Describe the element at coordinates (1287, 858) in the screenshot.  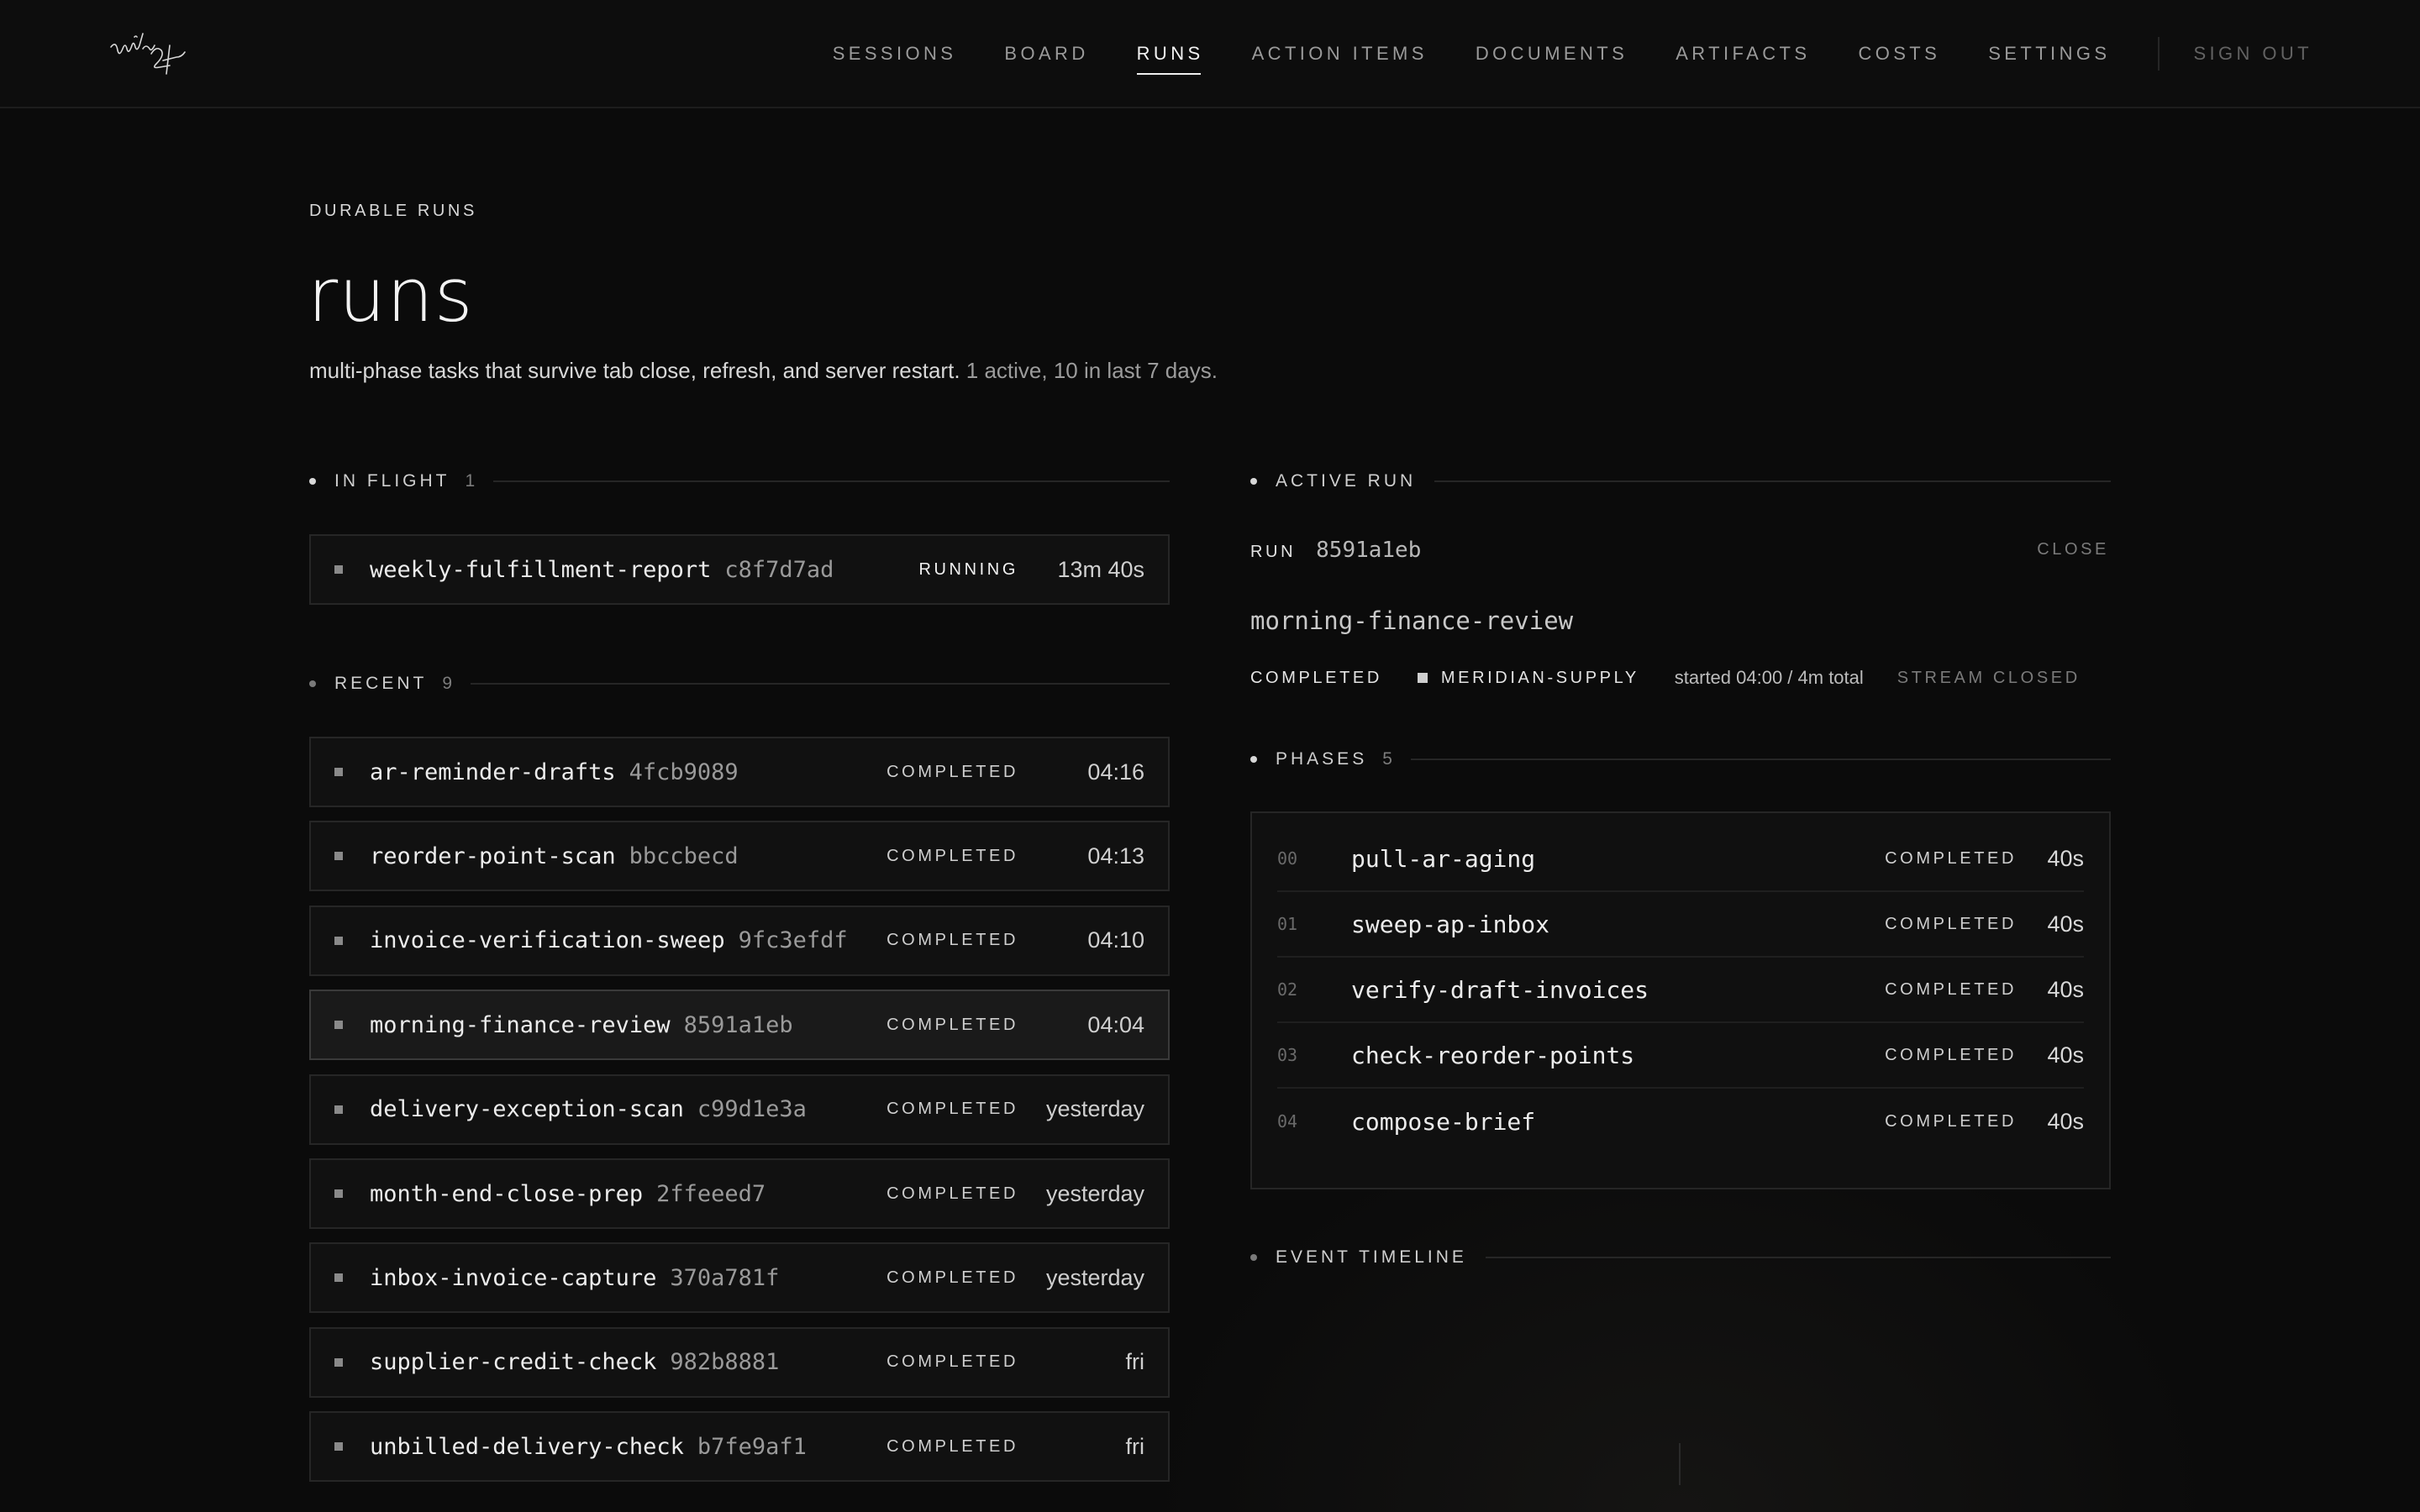
I see `phase-index: 00` at that location.